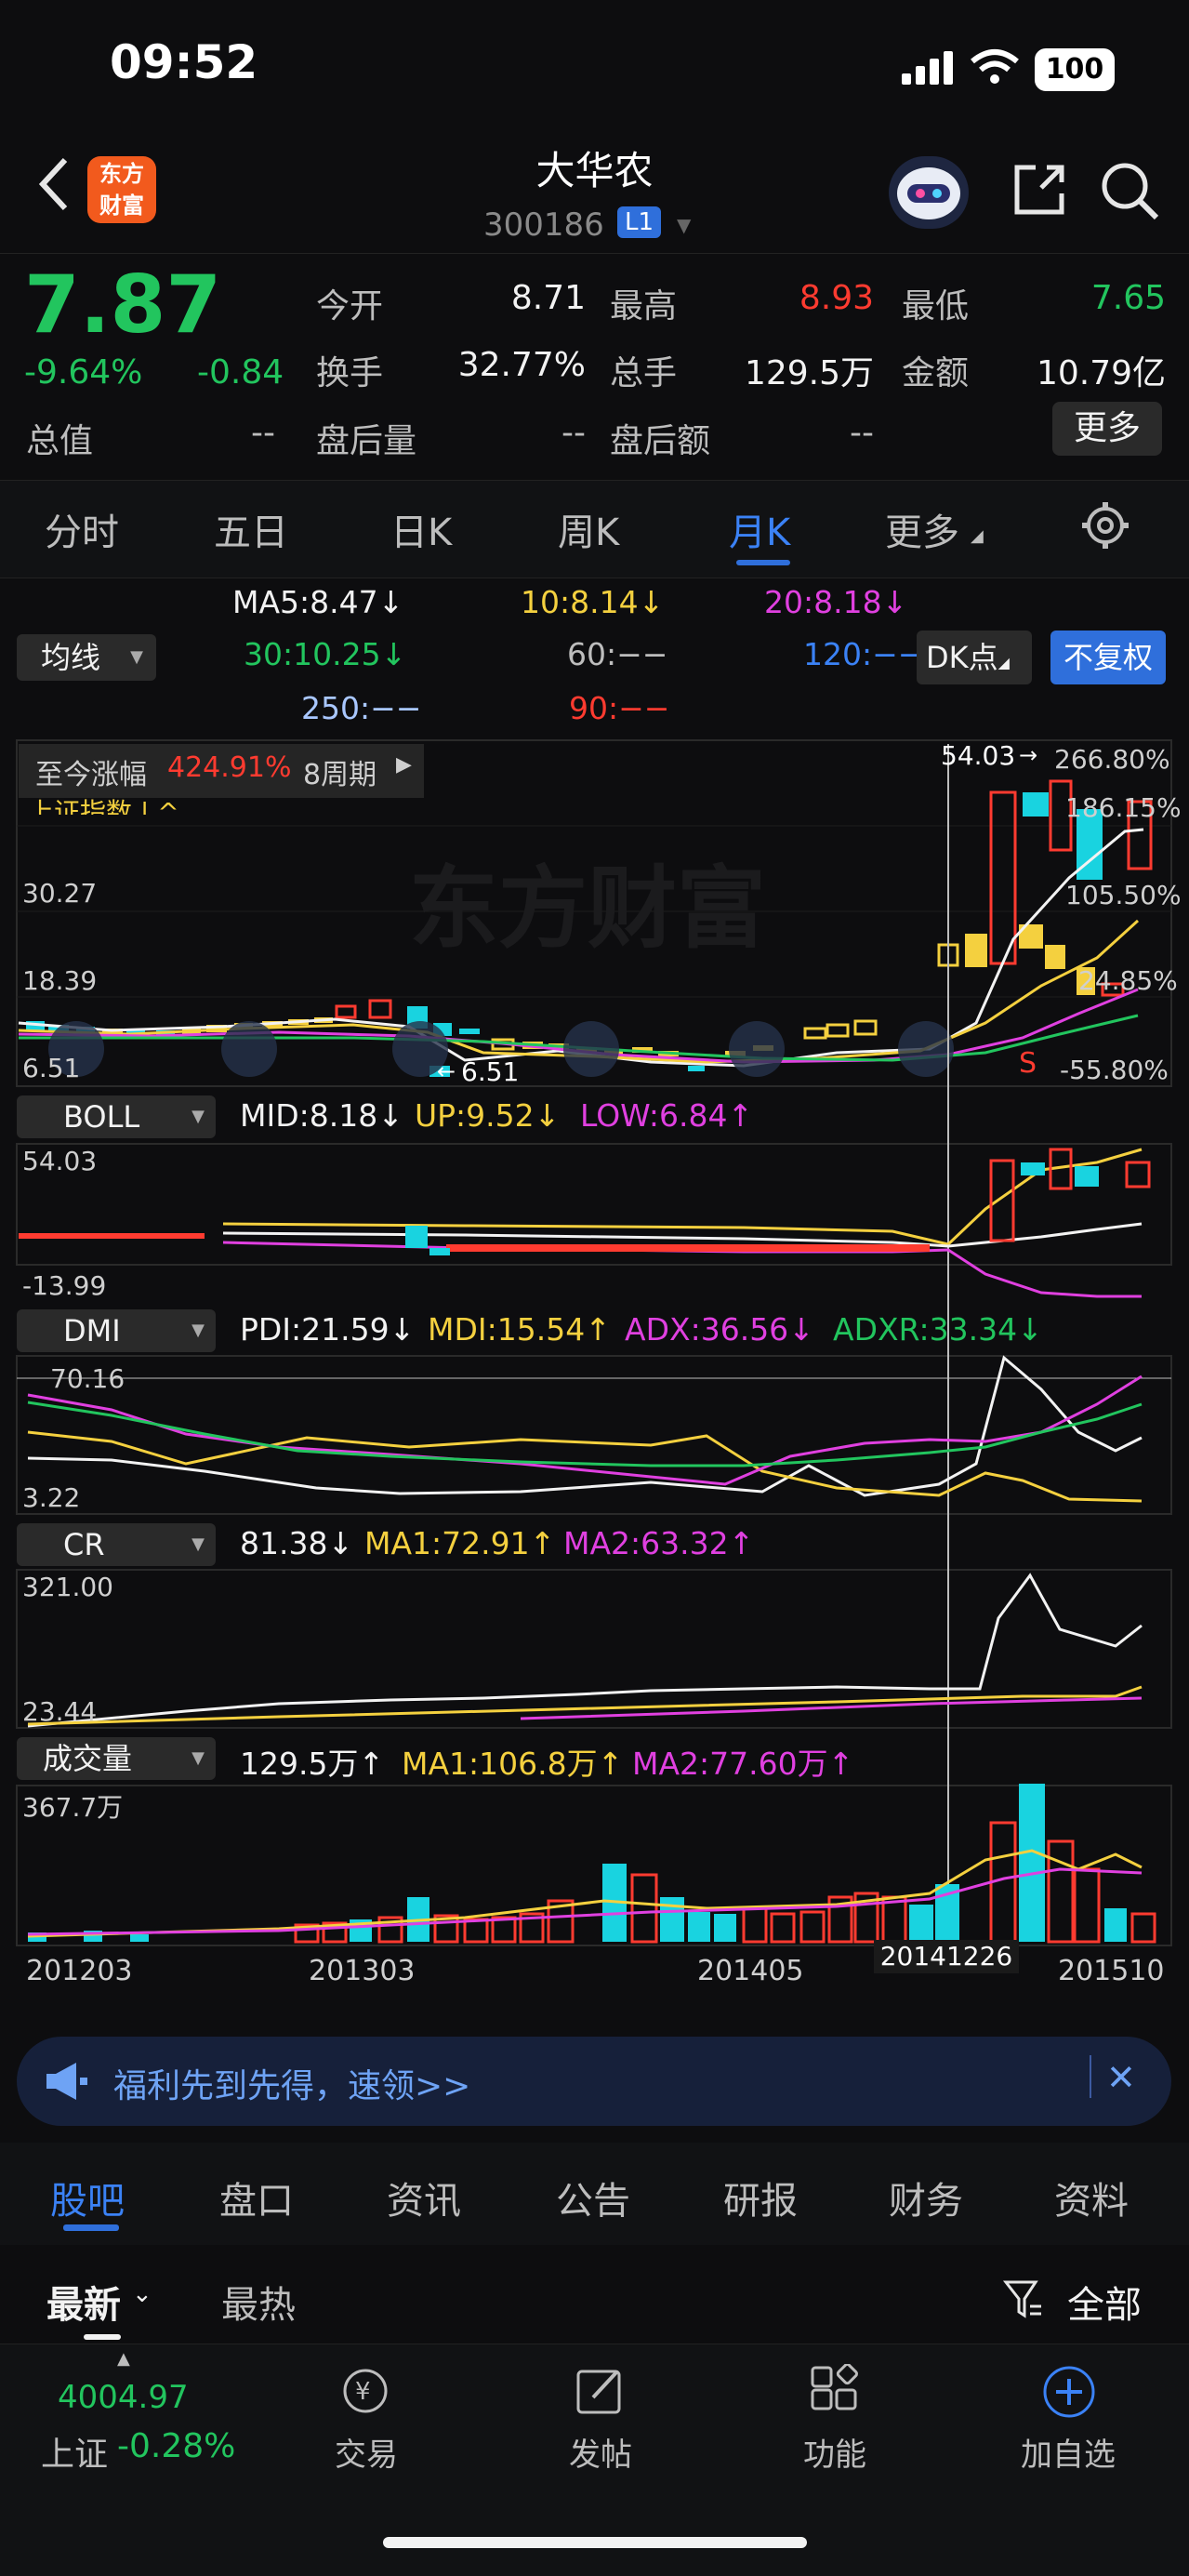 The width and height of the screenshot is (1189, 2576). I want to click on volume-bars, so click(591, 1864).